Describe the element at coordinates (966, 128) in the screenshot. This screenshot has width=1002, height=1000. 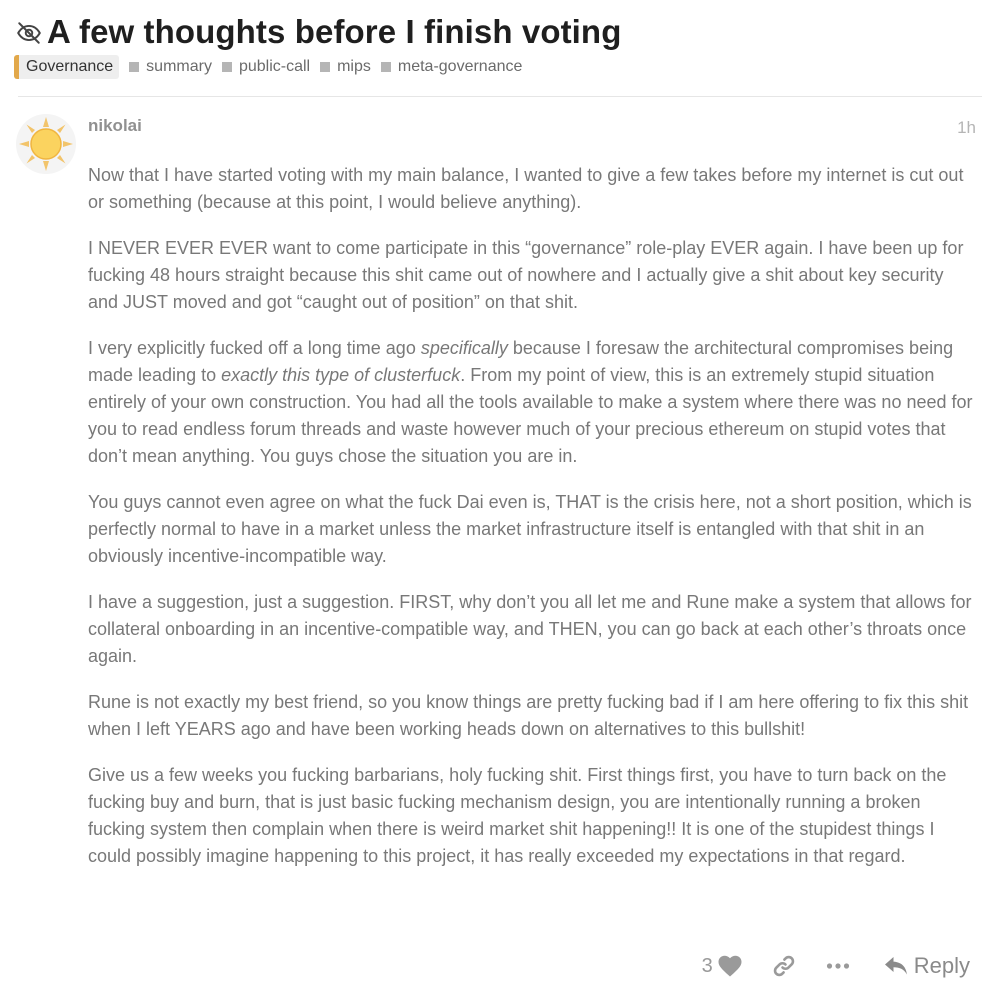
I see `post-date: 1h` at that location.